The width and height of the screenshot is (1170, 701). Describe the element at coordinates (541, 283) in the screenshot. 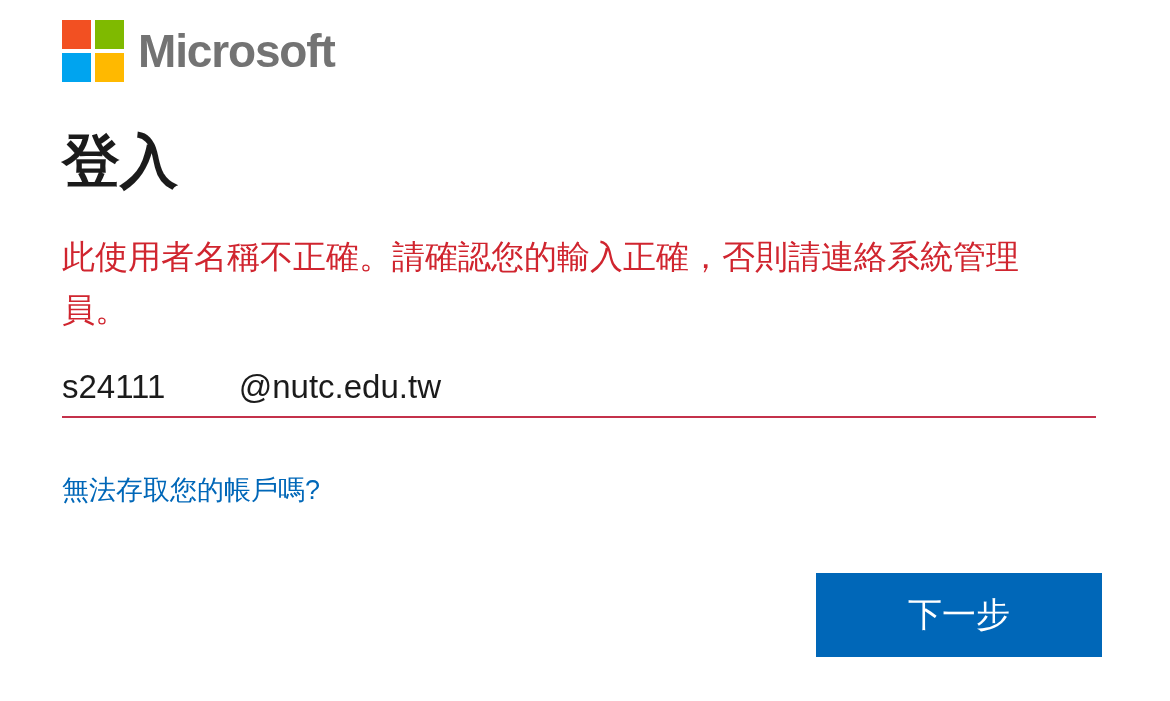

I see `error-message: 此使用者名稱不正確。請確認您的輸入正確，否則請連絡系統管理員。` at that location.